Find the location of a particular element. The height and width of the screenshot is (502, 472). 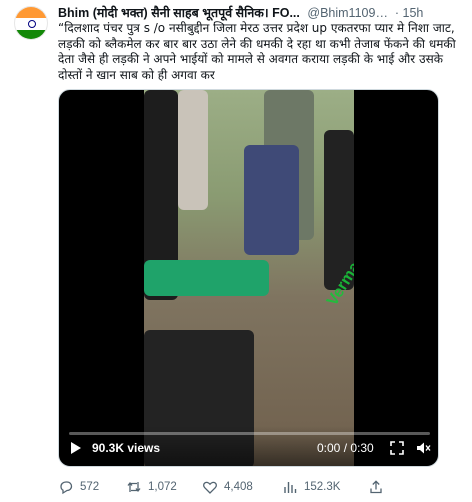

video-views: 90.3K views is located at coordinates (126, 448).